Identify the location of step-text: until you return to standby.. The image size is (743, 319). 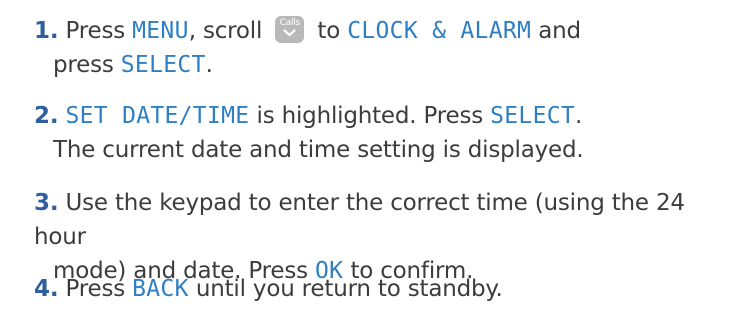
(345, 289).